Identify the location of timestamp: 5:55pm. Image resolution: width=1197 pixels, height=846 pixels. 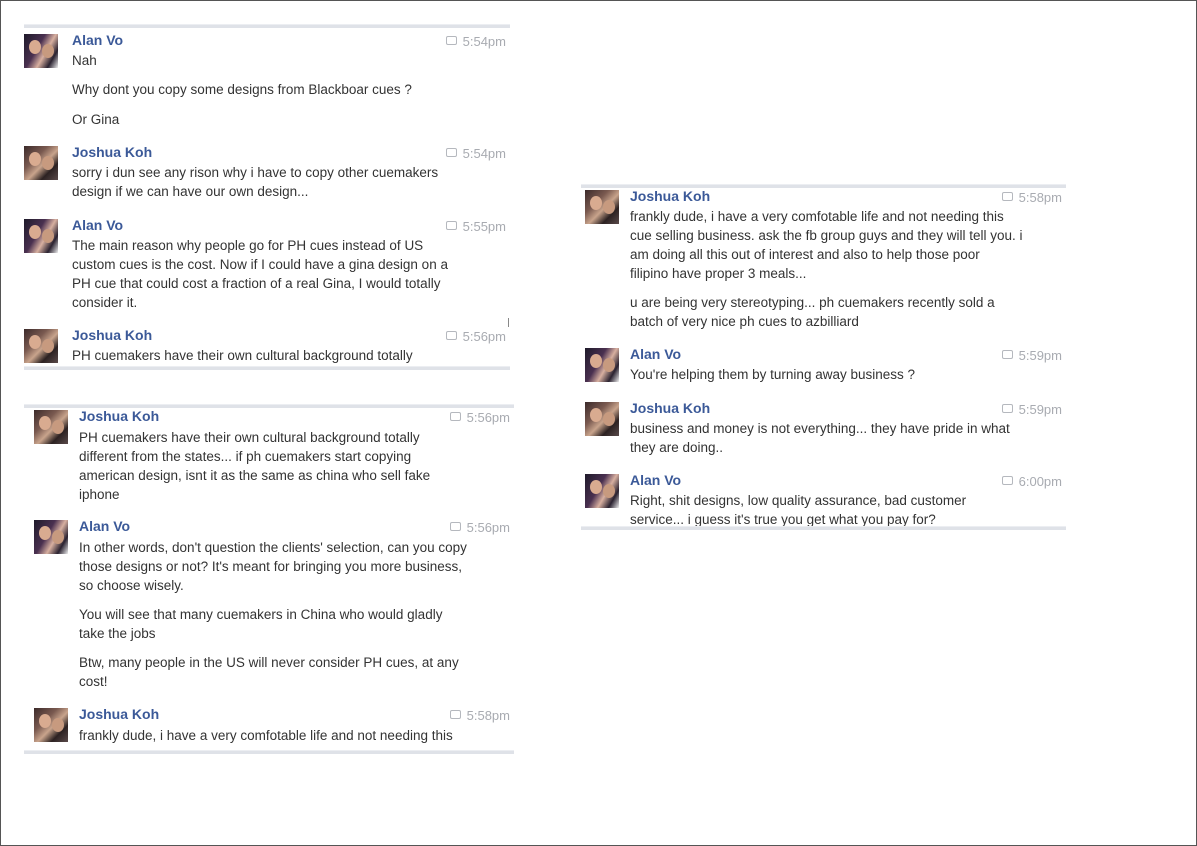
(475, 226).